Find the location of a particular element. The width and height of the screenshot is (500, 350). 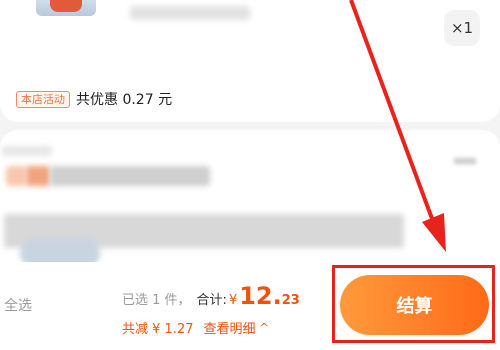

view-details-link: 查看明细 is located at coordinates (229, 327).